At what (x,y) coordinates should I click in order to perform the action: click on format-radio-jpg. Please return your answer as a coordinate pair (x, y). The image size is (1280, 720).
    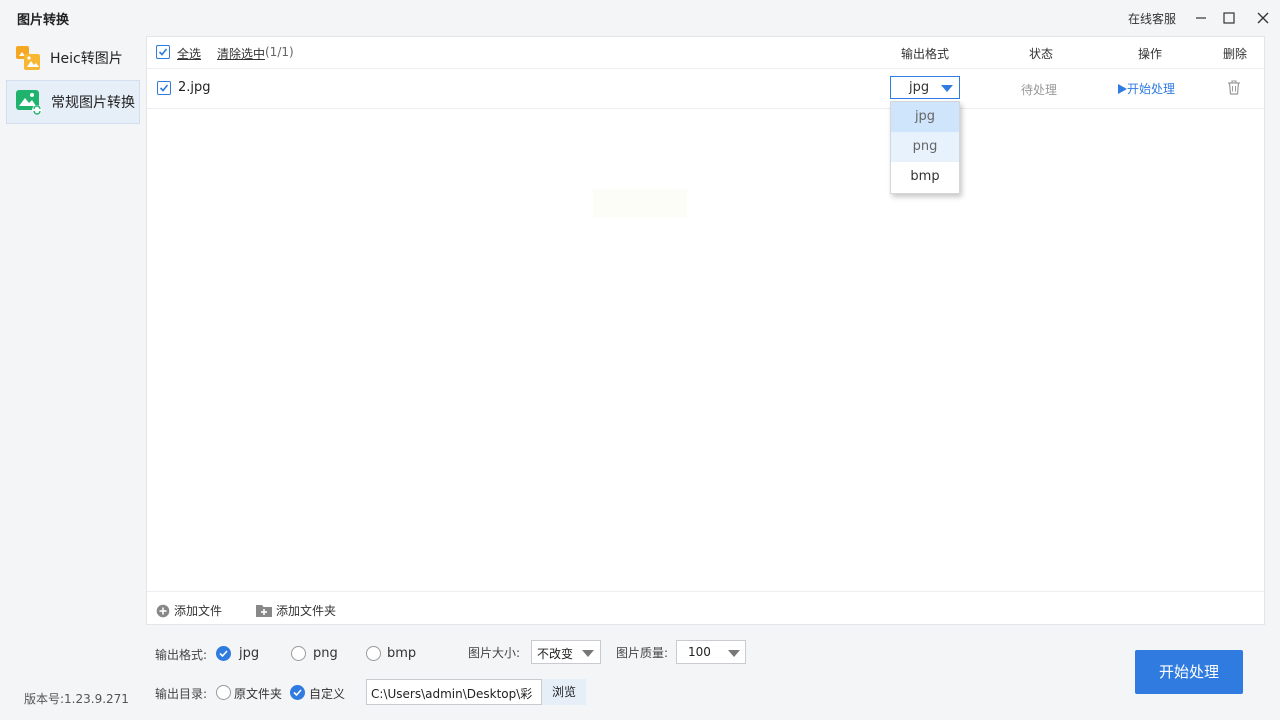
    Looking at the image, I should click on (223, 653).